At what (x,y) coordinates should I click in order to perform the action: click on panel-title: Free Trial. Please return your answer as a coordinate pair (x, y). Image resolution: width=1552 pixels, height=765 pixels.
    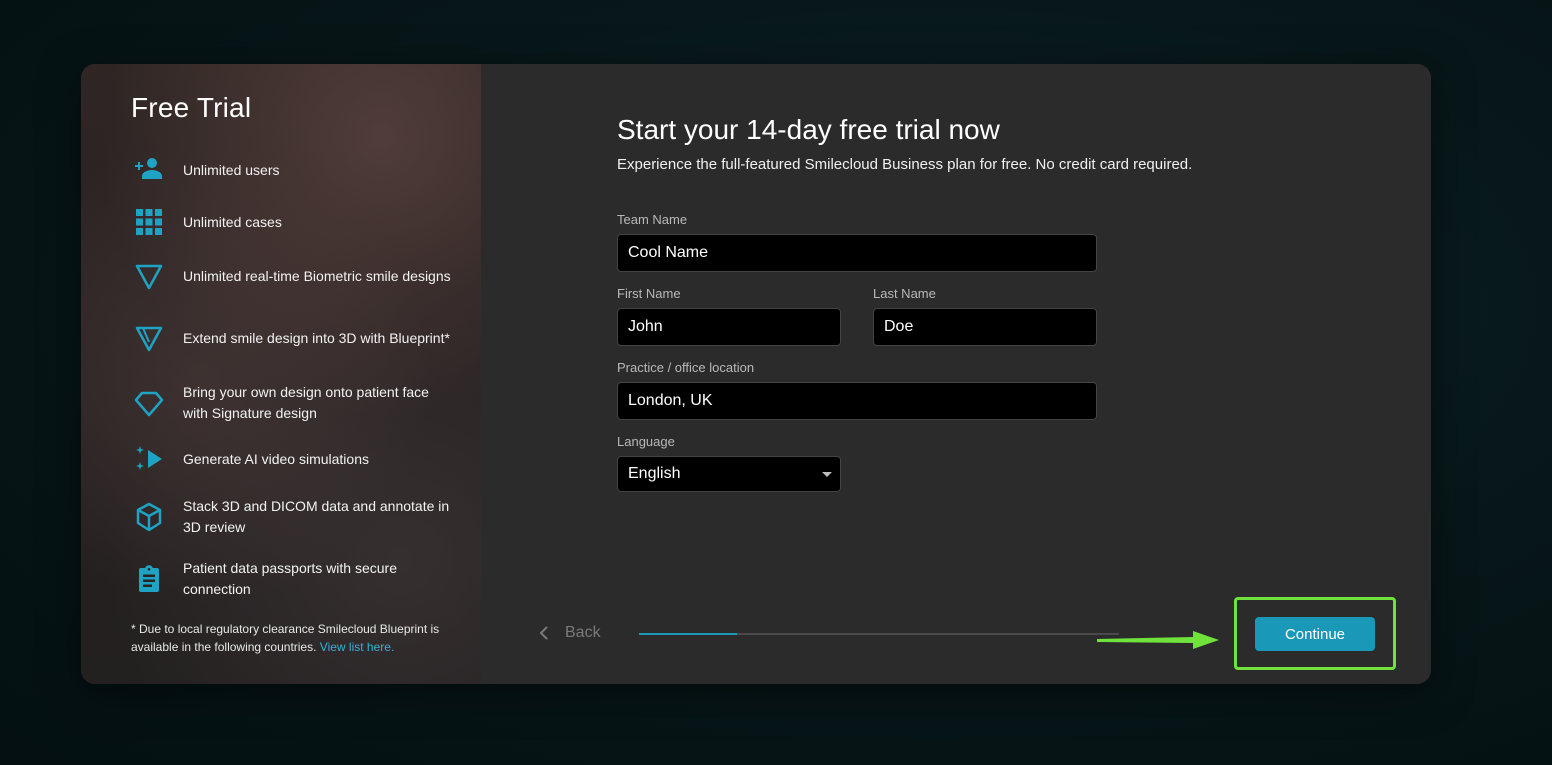
    Looking at the image, I should click on (191, 107).